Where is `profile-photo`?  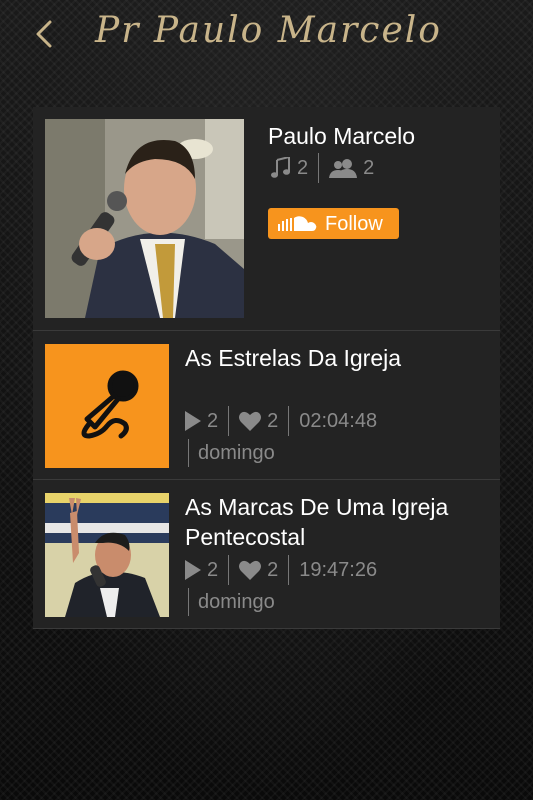
profile-photo is located at coordinates (144, 218).